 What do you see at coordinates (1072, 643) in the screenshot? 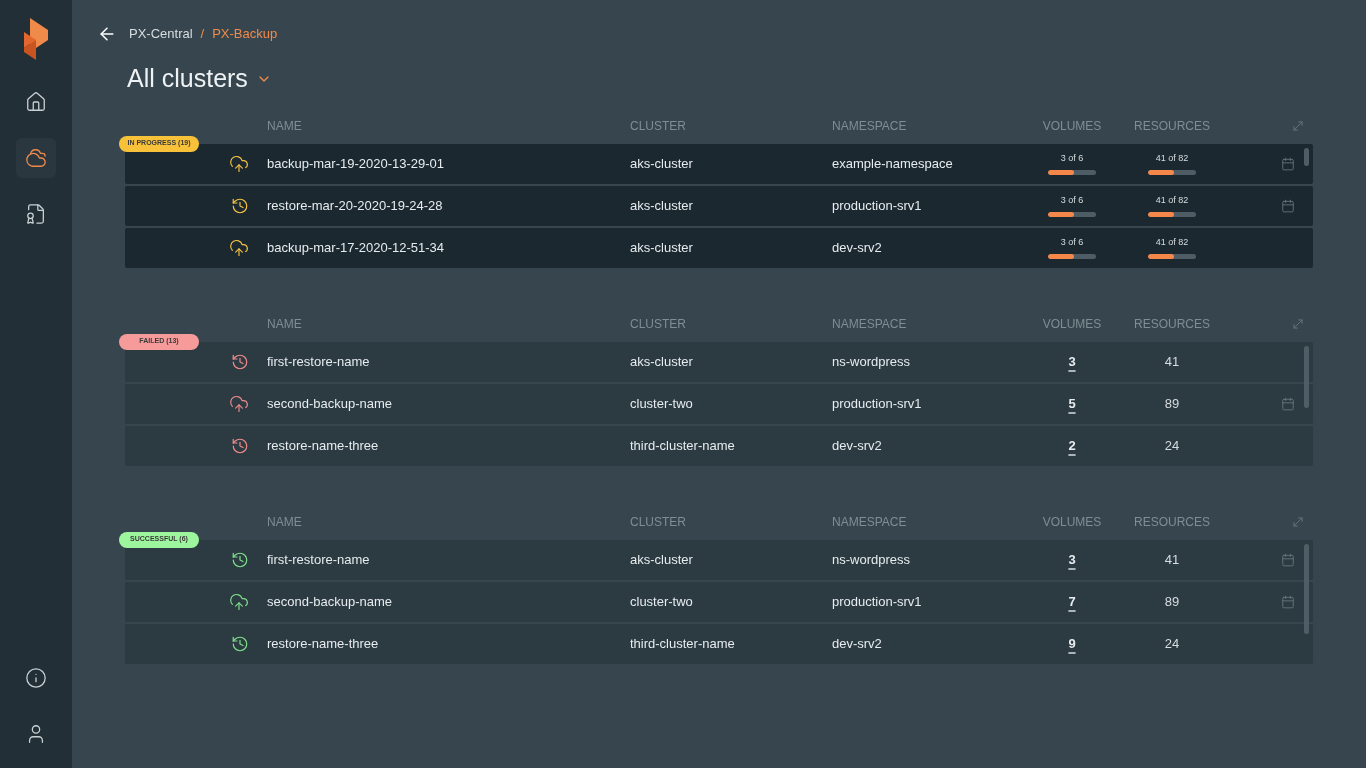
I see `volume-count-link: 9` at bounding box center [1072, 643].